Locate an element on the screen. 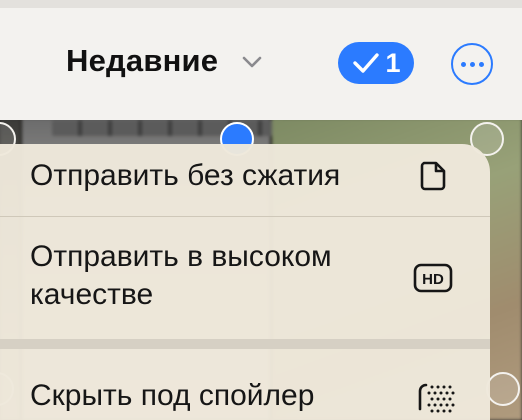 The image size is (522, 420). album-title: Недавние is located at coordinates (142, 61).